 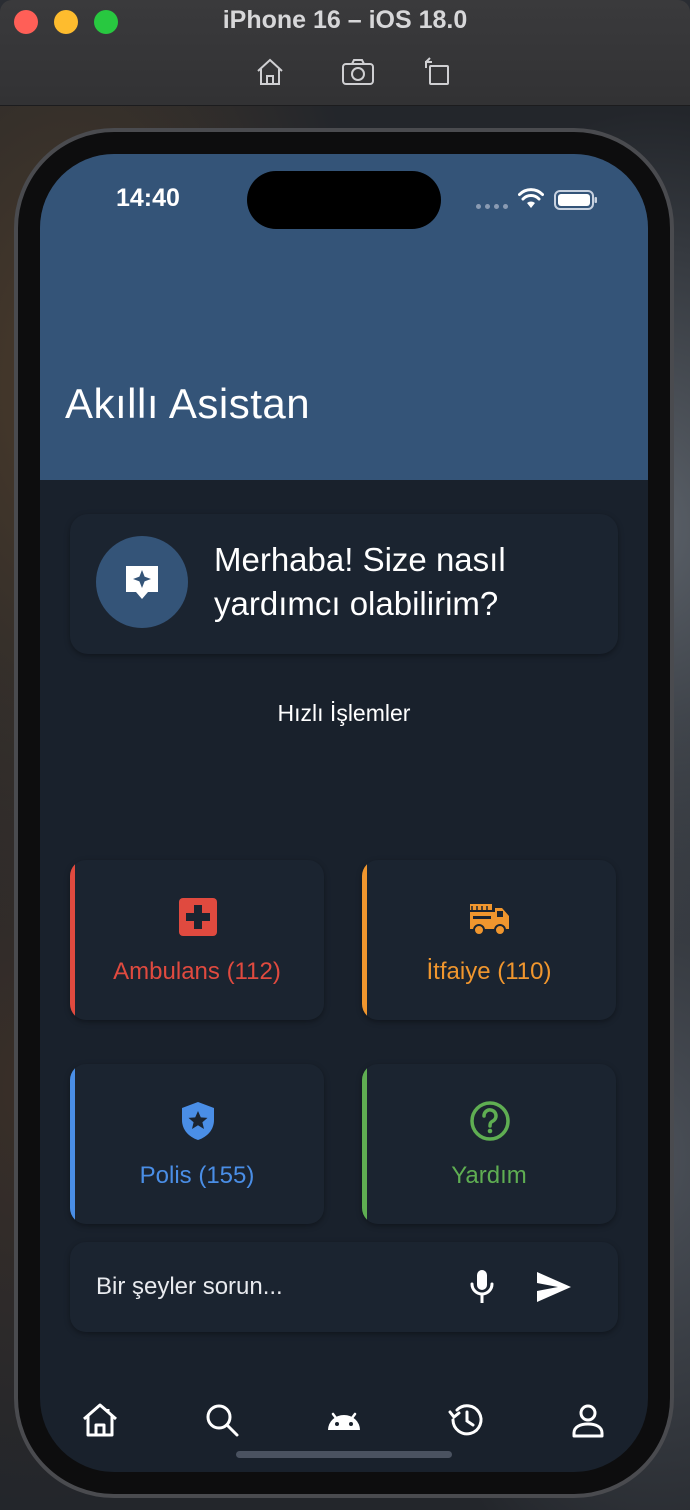 I want to click on help-icon, so click(x=490, y=1121).